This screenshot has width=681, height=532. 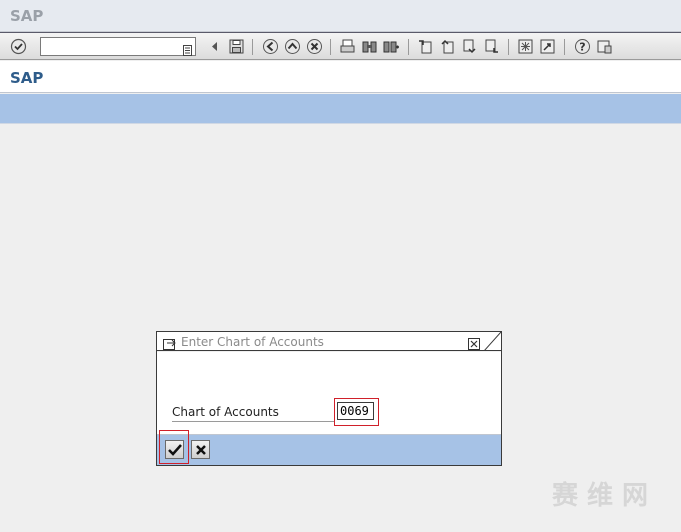 What do you see at coordinates (355, 411) in the screenshot?
I see `chart-of-accounts-input: 0069` at bounding box center [355, 411].